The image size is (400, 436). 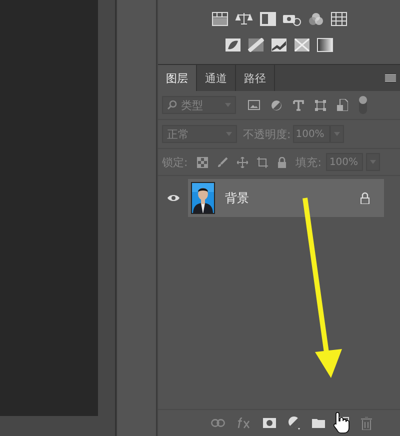 I want to click on posterize-icon, so click(x=256, y=45).